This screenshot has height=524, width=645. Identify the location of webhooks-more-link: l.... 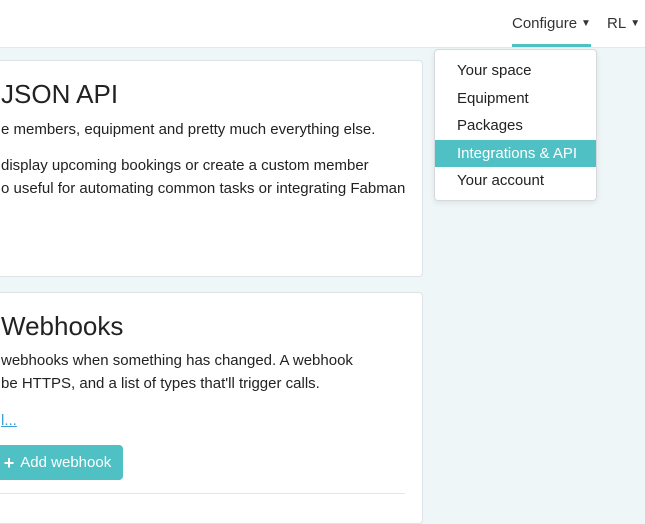
(9, 420).